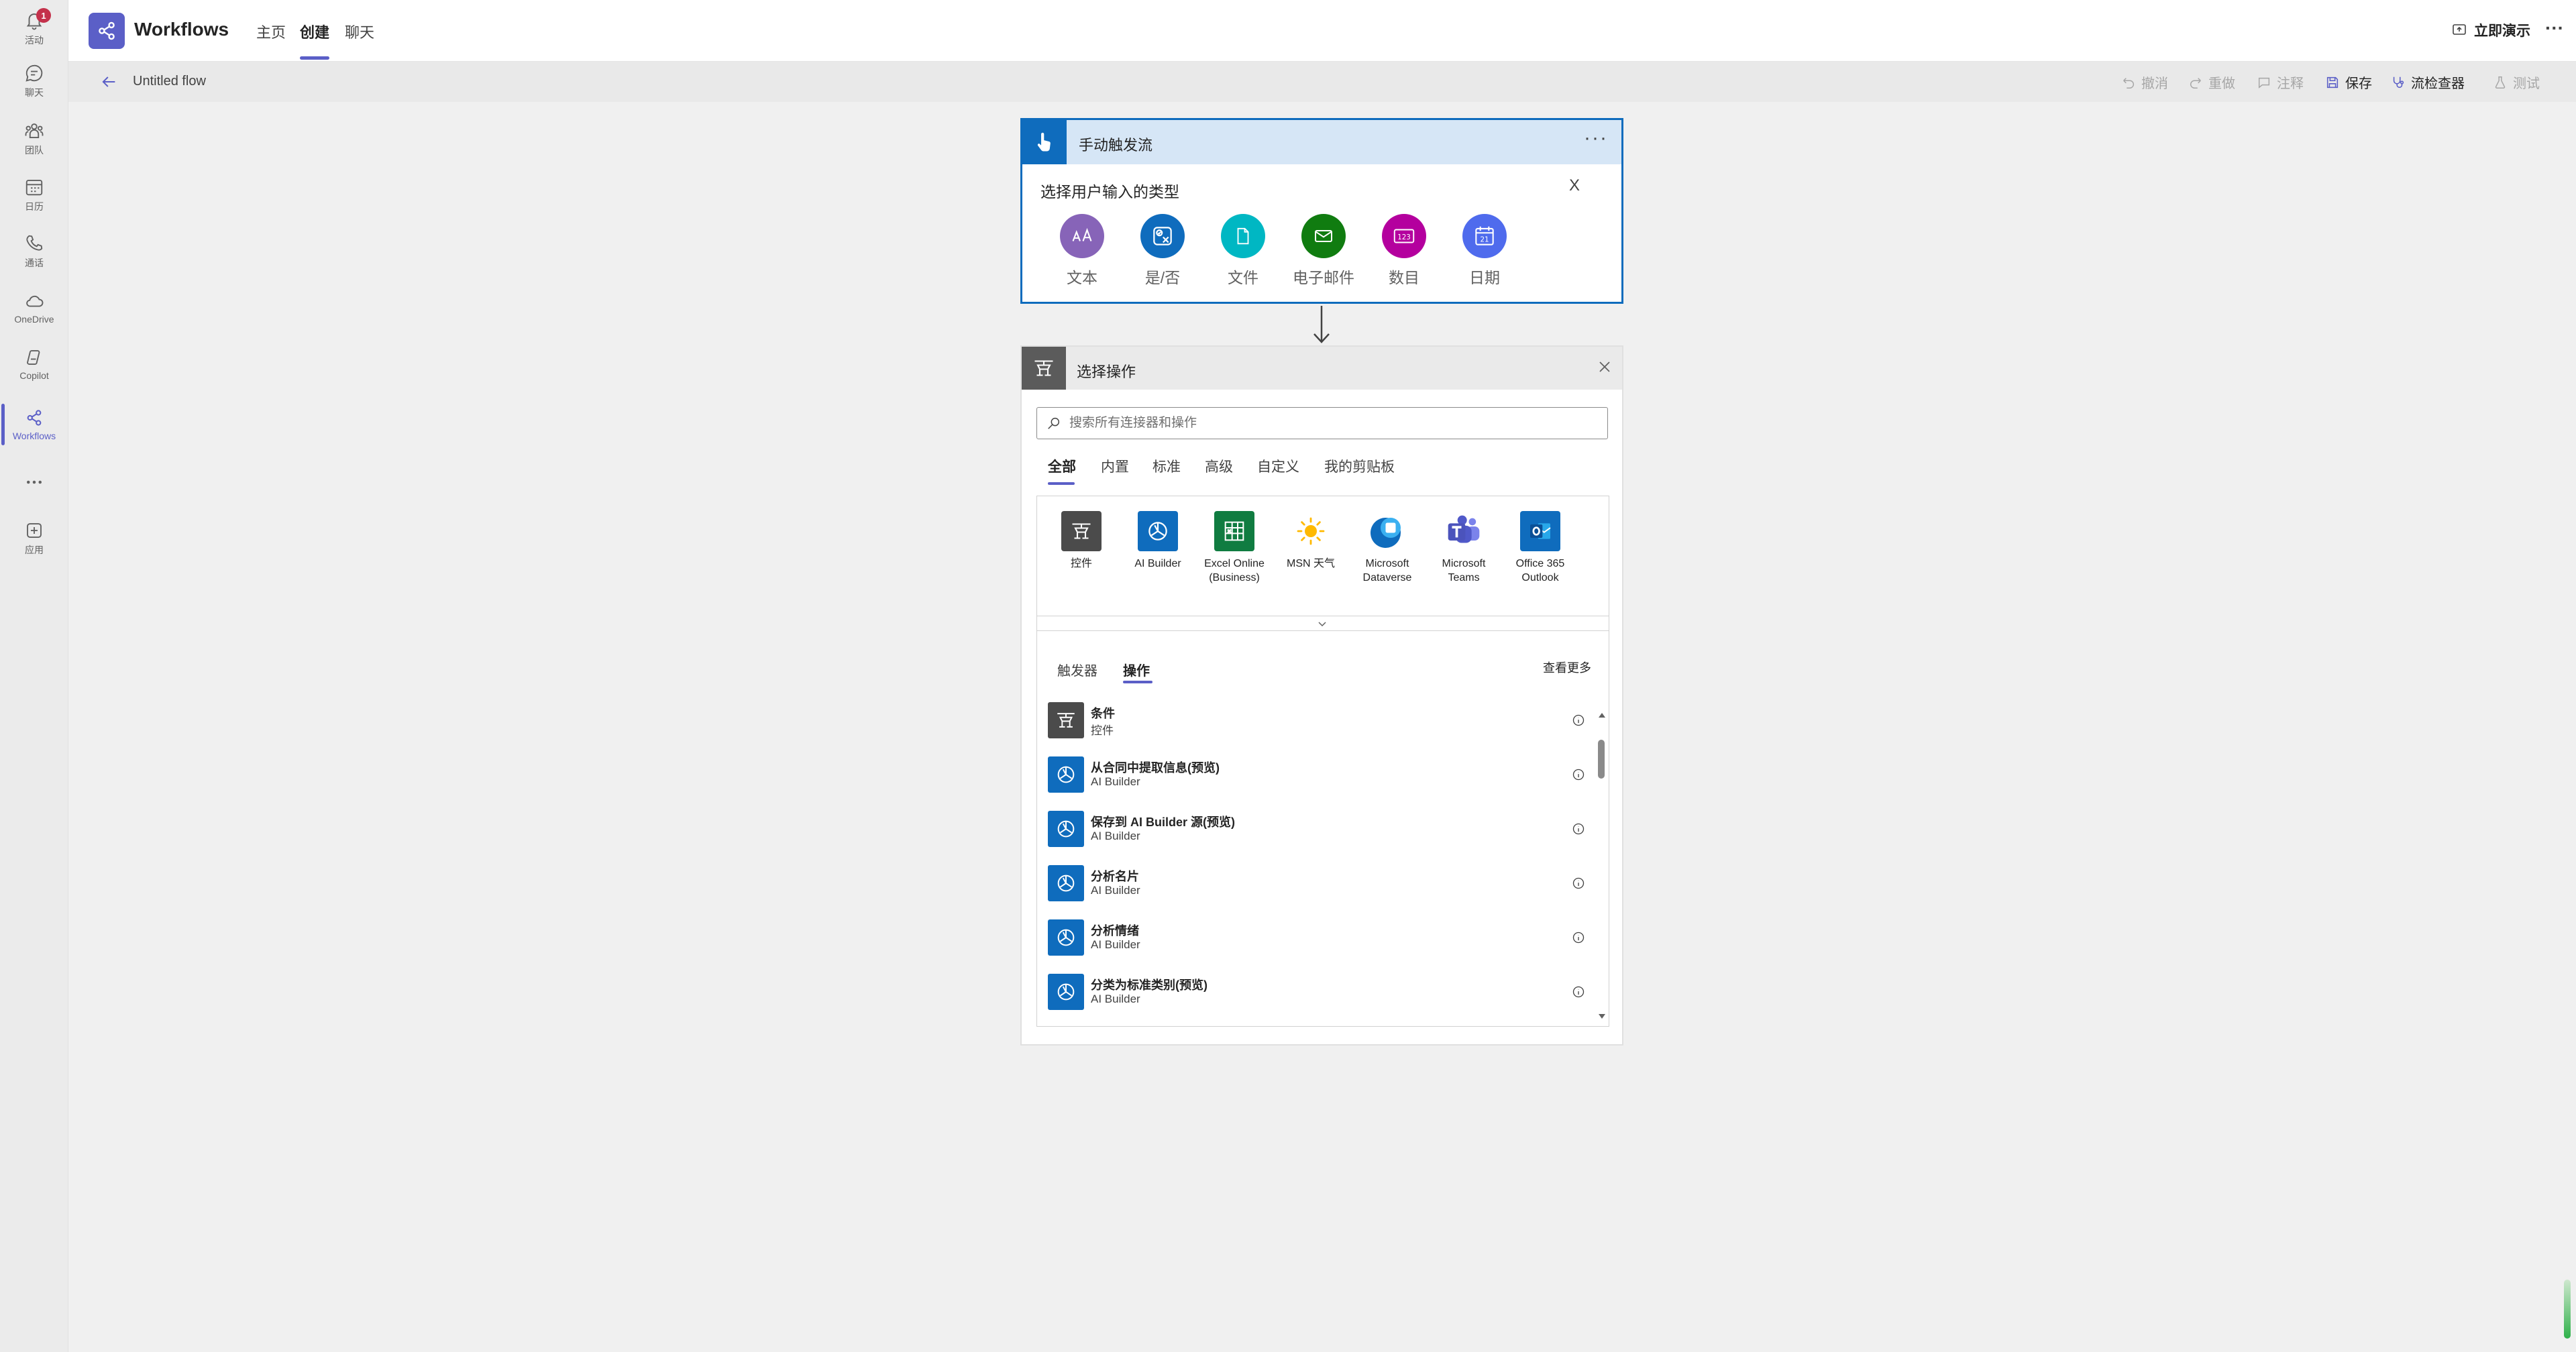 This screenshot has width=2576, height=1352. I want to click on phone-icon, so click(34, 243).